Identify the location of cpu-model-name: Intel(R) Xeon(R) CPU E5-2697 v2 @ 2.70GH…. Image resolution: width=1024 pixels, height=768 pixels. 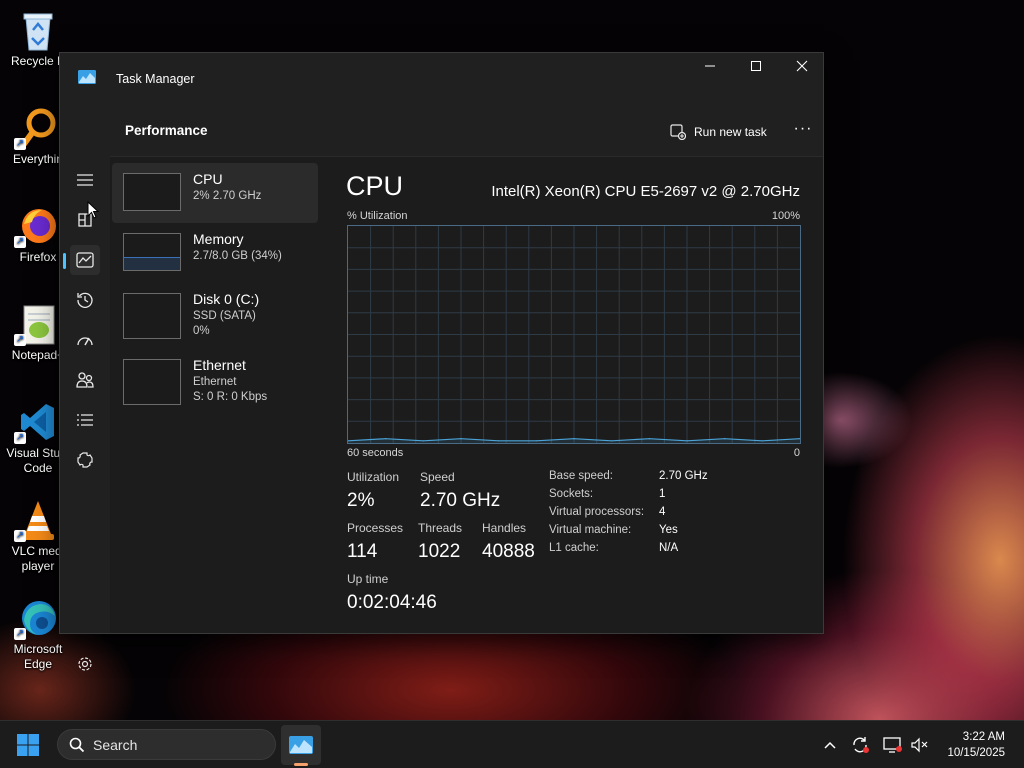
(645, 191).